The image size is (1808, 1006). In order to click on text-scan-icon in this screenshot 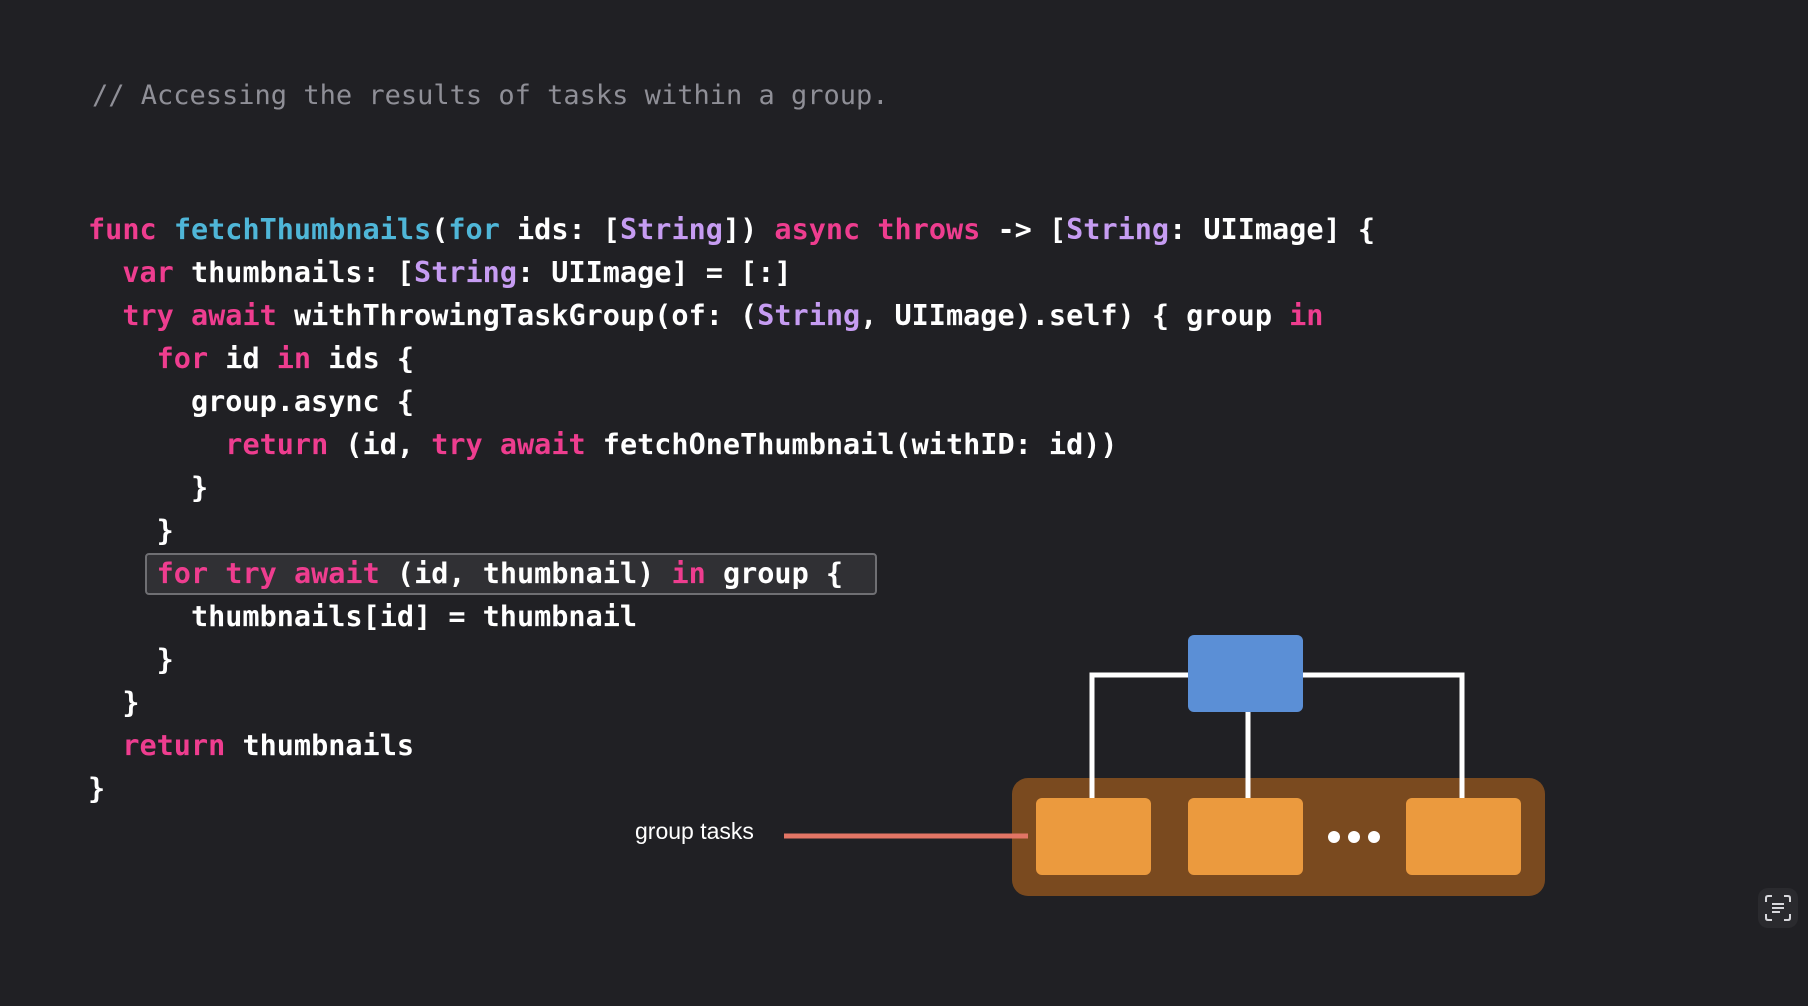, I will do `click(1778, 908)`.